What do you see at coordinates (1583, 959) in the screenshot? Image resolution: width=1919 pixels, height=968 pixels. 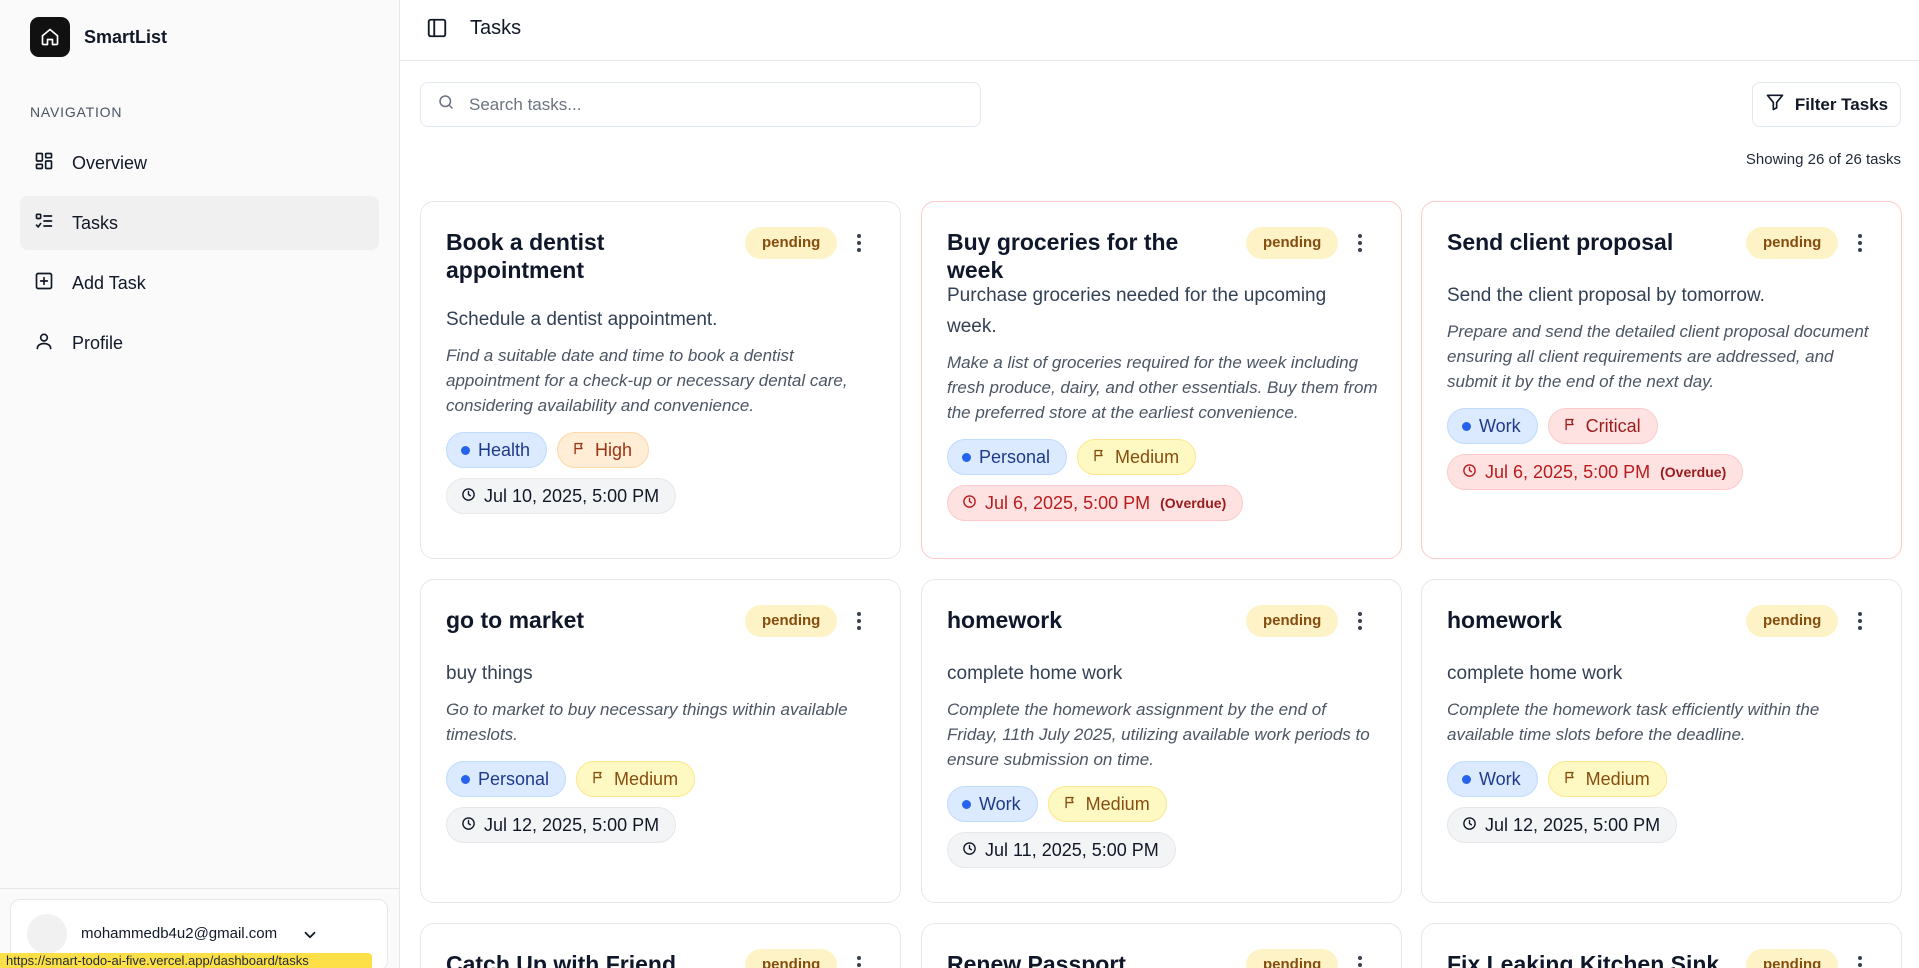 I see `task-title: Fix Leaking Kitchen Sink` at bounding box center [1583, 959].